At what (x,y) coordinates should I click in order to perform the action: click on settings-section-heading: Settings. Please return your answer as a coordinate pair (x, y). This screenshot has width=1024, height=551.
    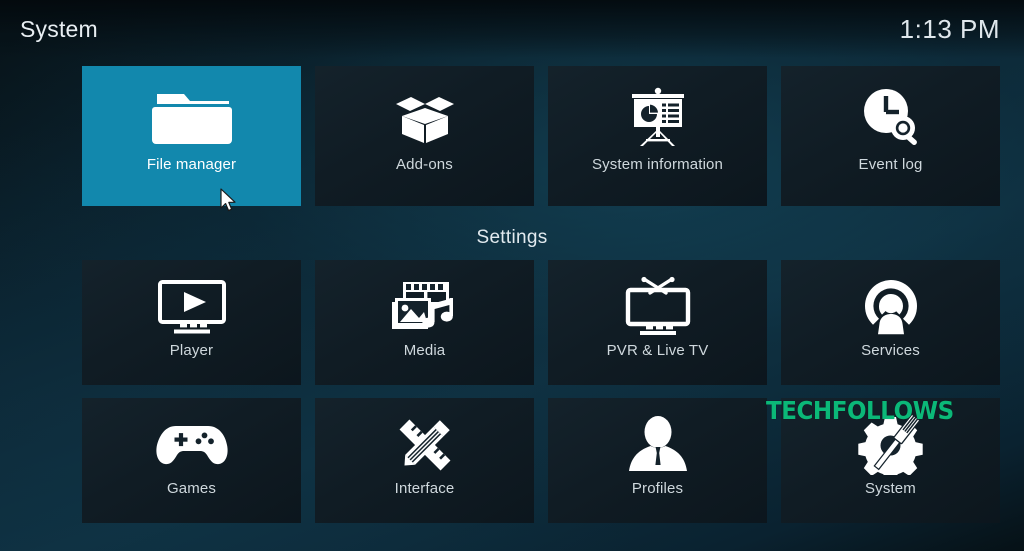
    Looking at the image, I should click on (512, 237).